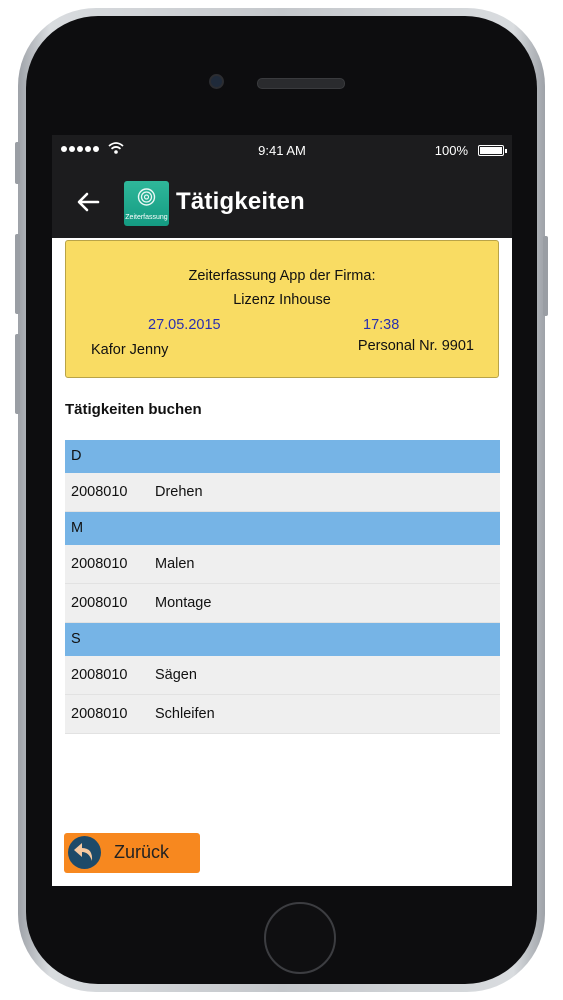 The image size is (563, 1000). I want to click on group-header-d: D, so click(282, 456).